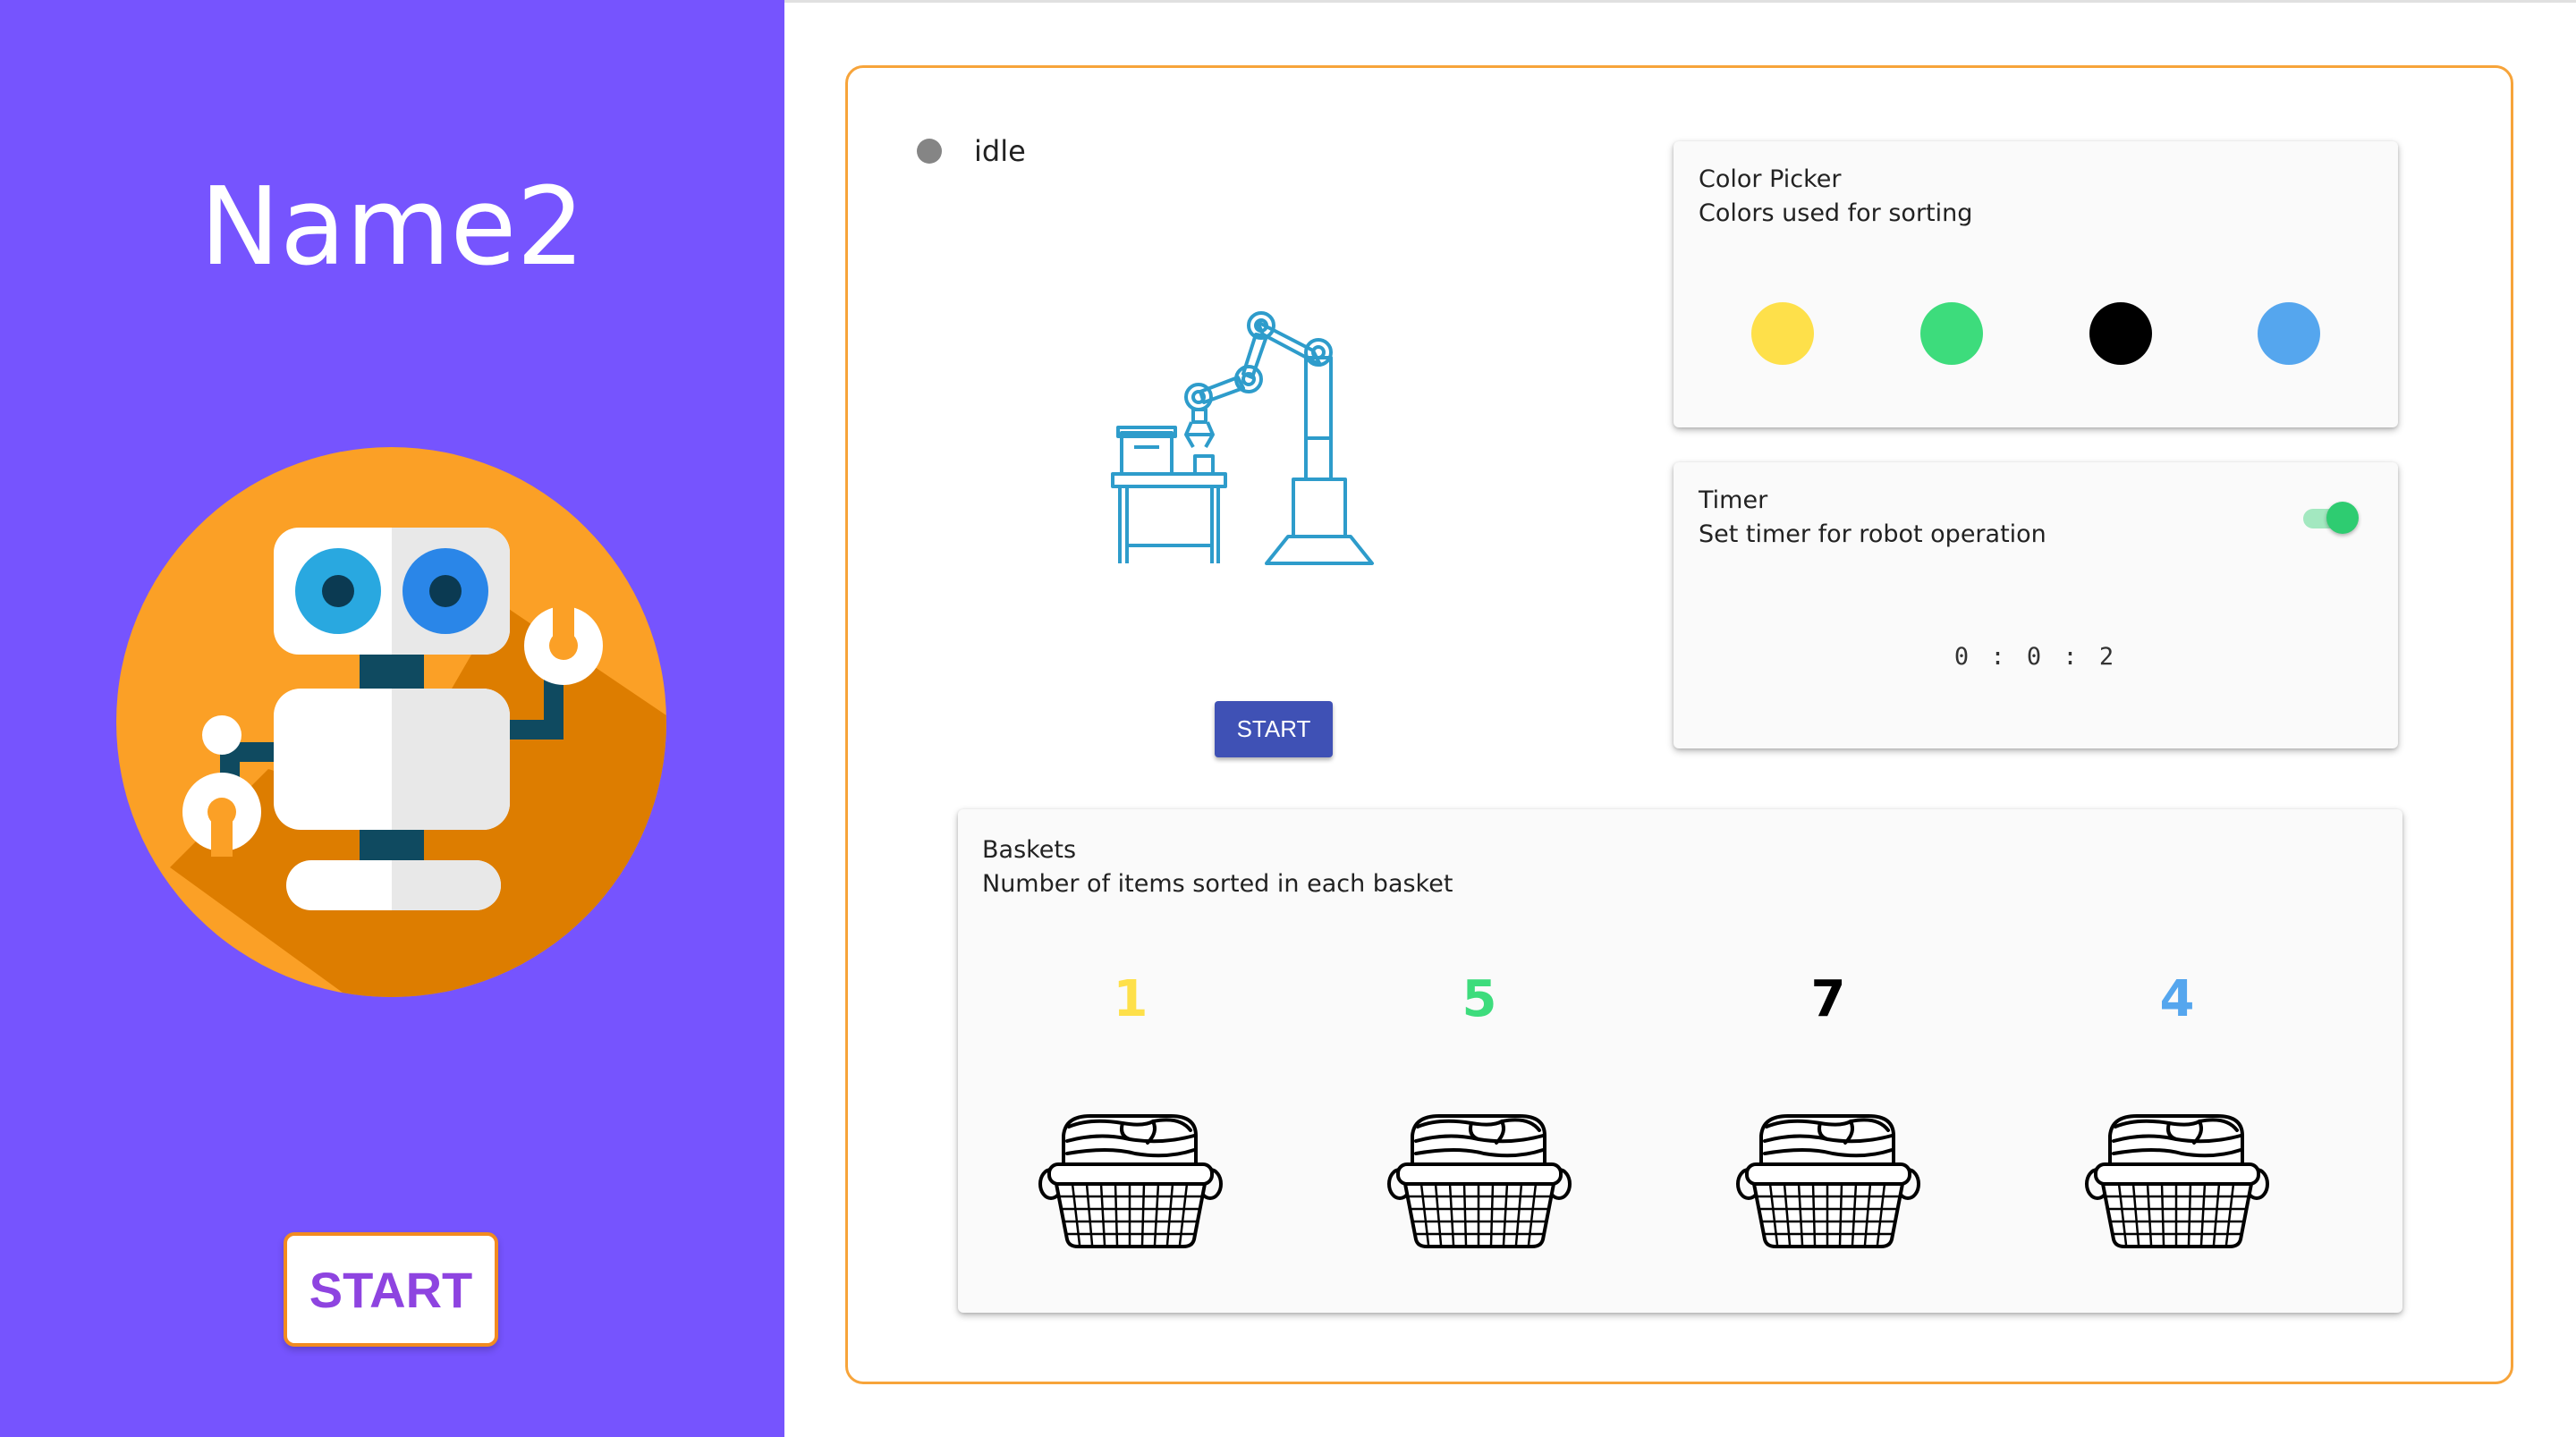 The height and width of the screenshot is (1437, 2576). I want to click on color-swatch-blue, so click(2289, 334).